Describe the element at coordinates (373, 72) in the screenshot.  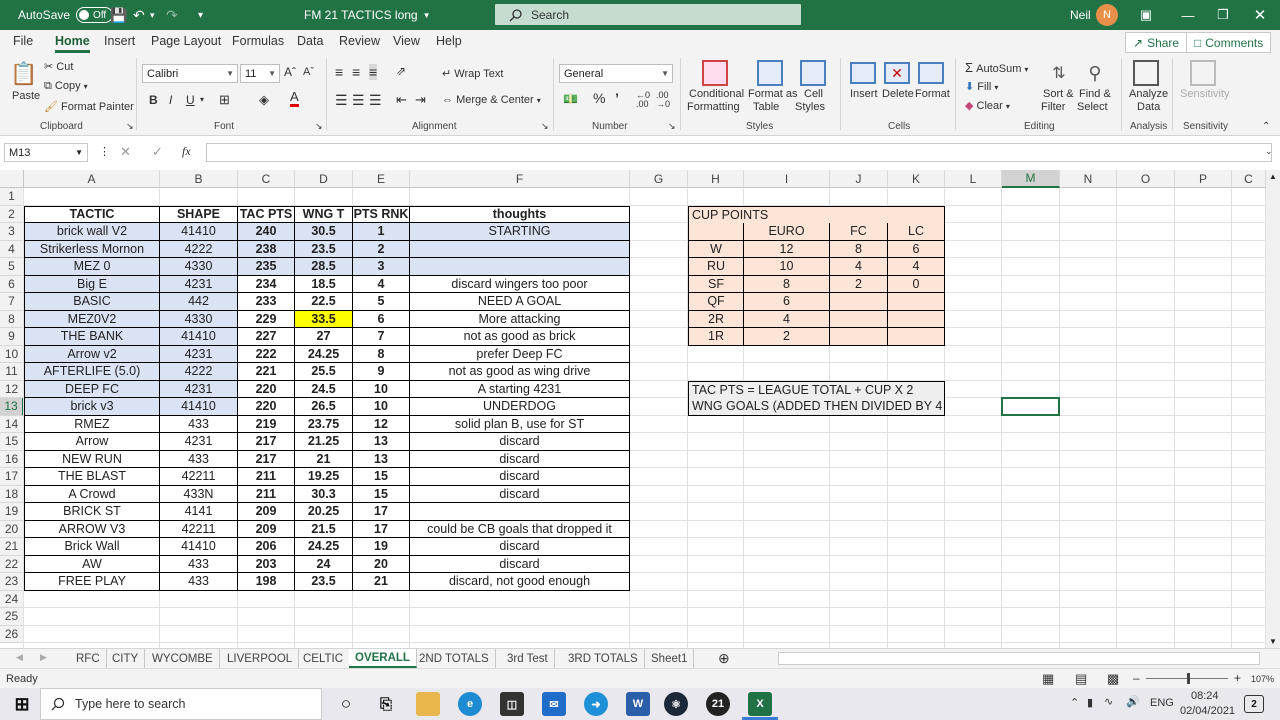
I see `align-bottom-icon: ≡` at that location.